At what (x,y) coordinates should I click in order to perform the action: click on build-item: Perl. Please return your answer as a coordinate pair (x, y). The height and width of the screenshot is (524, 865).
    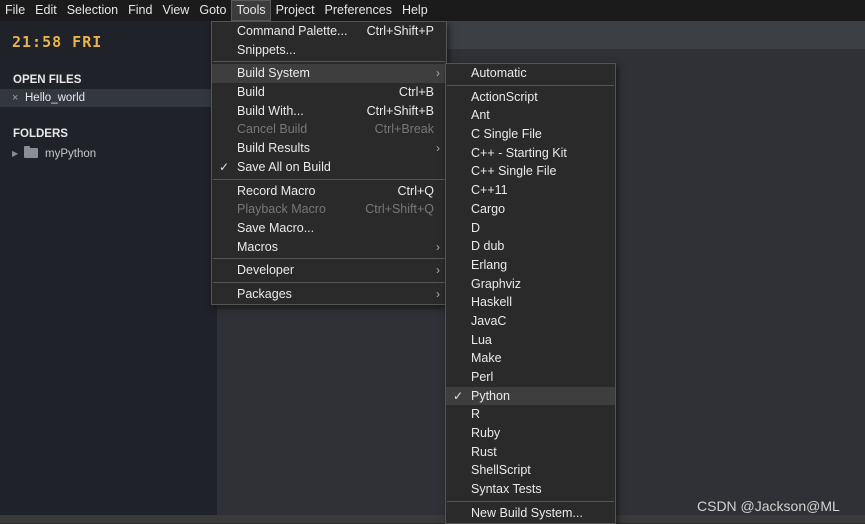
    Looking at the image, I should click on (530, 377).